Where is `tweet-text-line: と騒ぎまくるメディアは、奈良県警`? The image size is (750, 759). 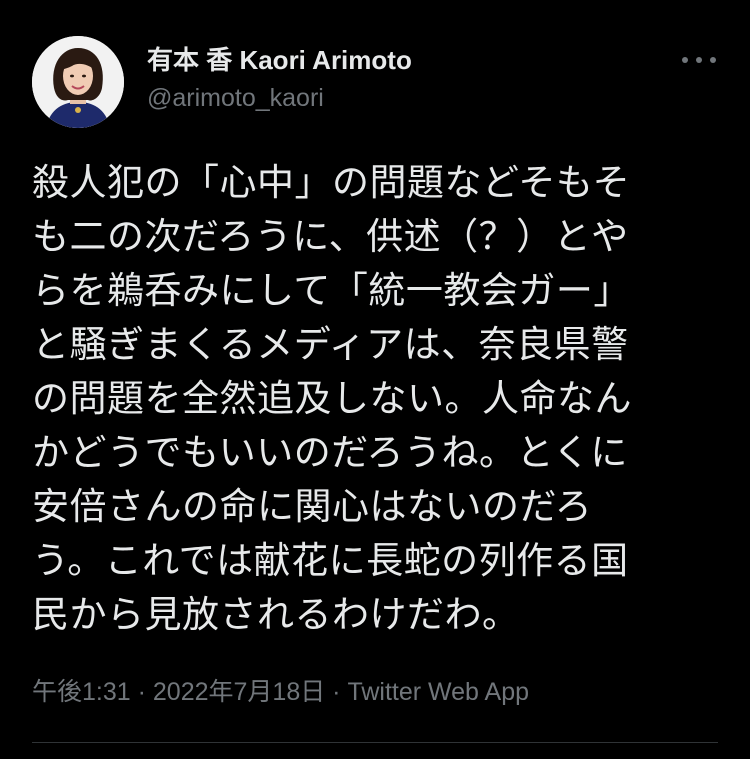 tweet-text-line: と騒ぎまくるメディアは、奈良県警 is located at coordinates (330, 344).